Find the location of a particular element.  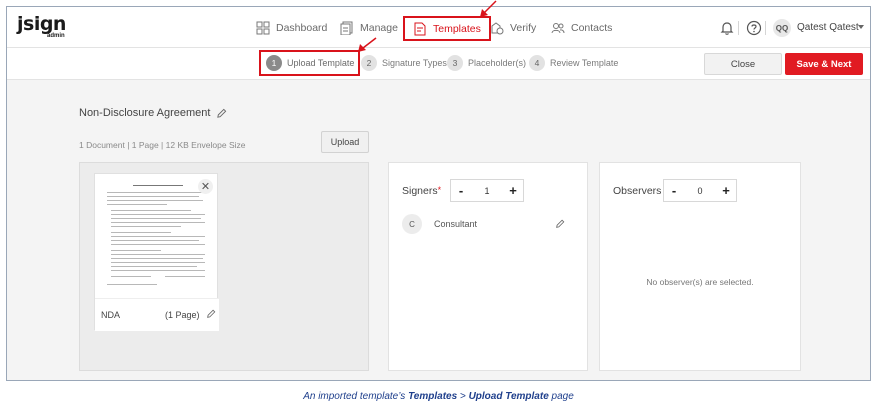

nav-dashboard-label: Dashboard is located at coordinates (302, 28).